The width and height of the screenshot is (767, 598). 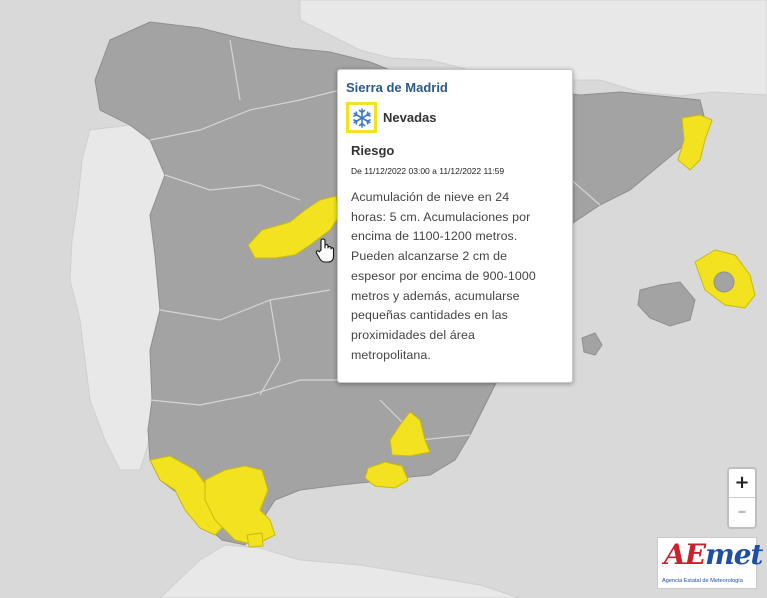 What do you see at coordinates (713, 554) in the screenshot?
I see `logo-wordmark: AEmet` at bounding box center [713, 554].